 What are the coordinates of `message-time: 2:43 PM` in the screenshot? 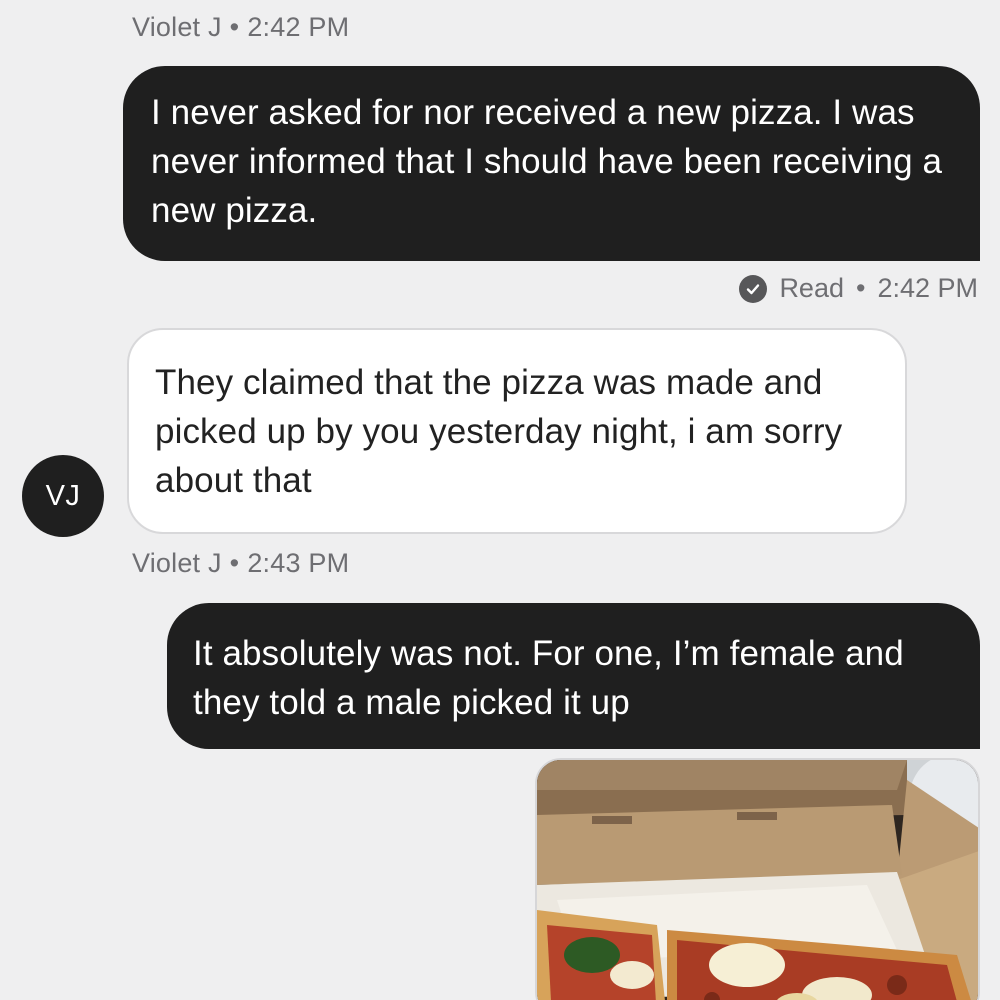 It's located at (298, 563).